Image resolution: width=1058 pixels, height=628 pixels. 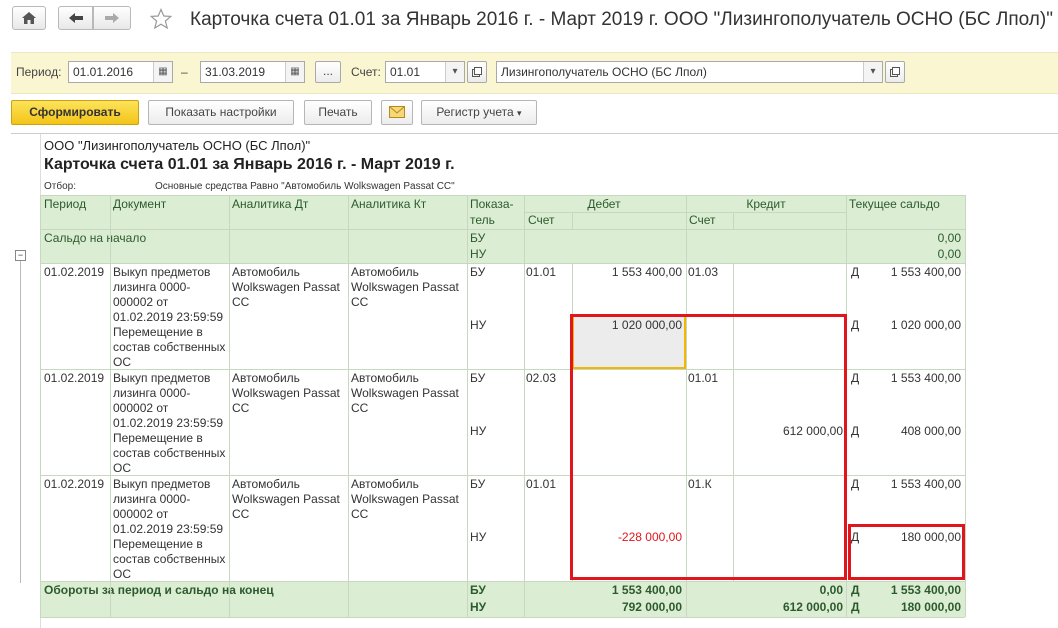 What do you see at coordinates (221, 112) in the screenshot?
I see `show-settings-button: Показать настройки` at bounding box center [221, 112].